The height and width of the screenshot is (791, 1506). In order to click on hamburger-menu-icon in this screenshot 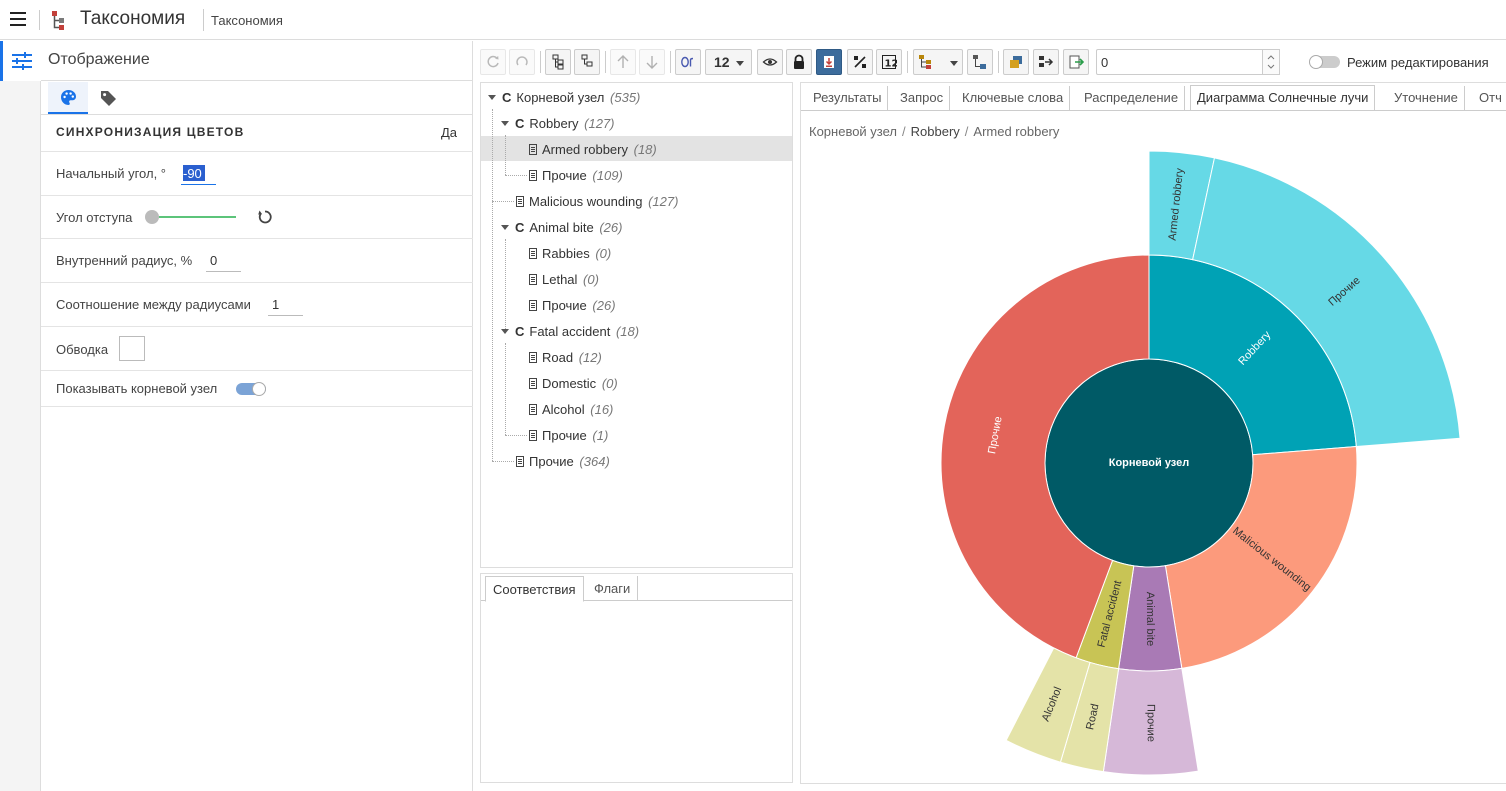, I will do `click(18, 19)`.